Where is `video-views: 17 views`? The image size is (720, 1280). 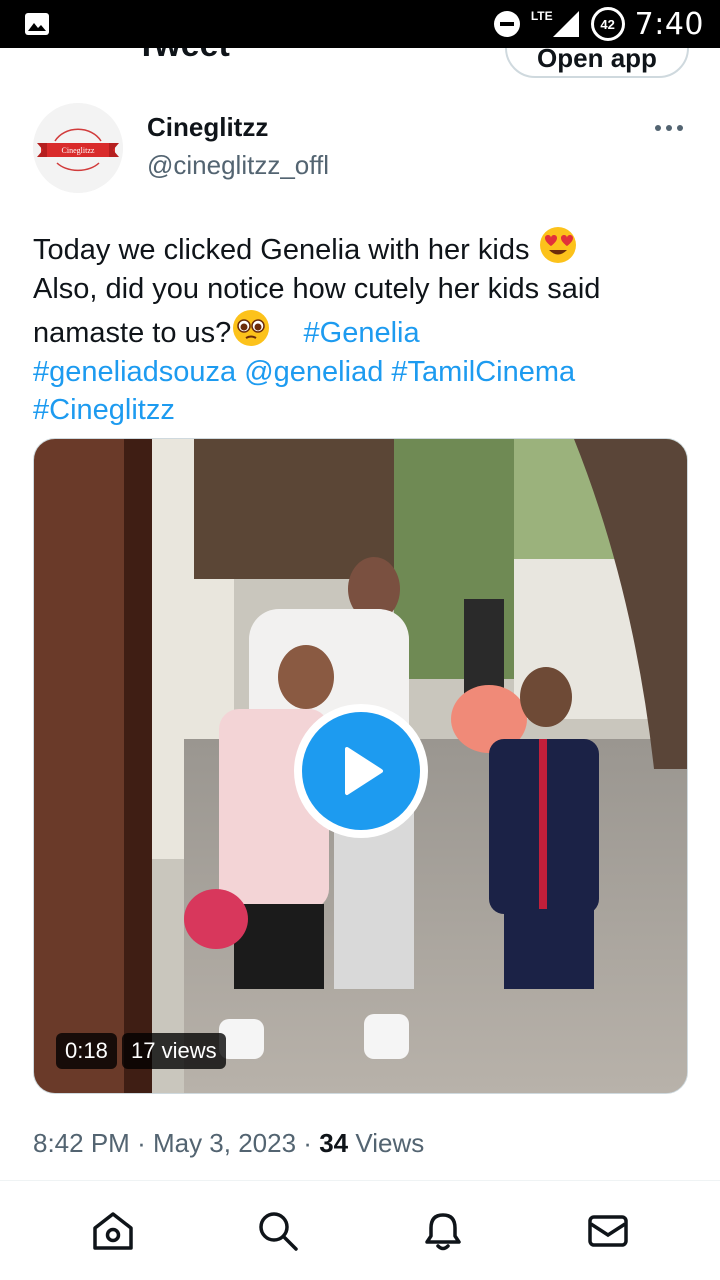
video-views: 17 views is located at coordinates (174, 1051).